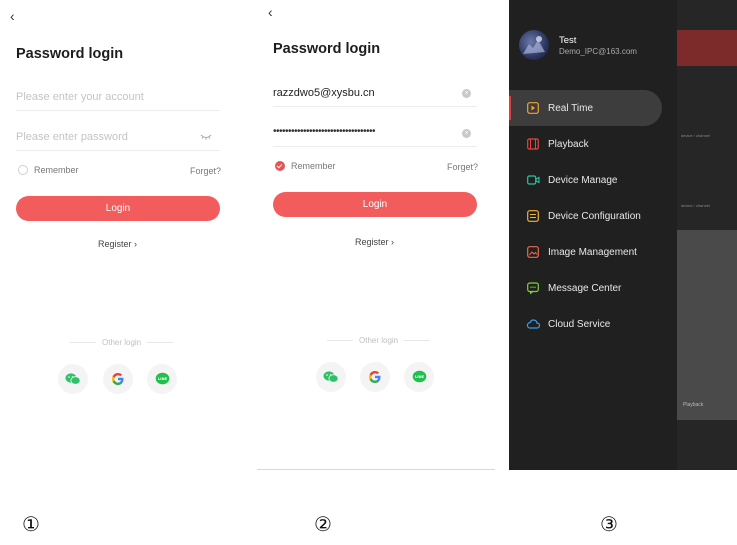  Describe the element at coordinates (324, 131) in the screenshot. I see `password-value: ••••••••••••••••••••••••••••••••••` at that location.